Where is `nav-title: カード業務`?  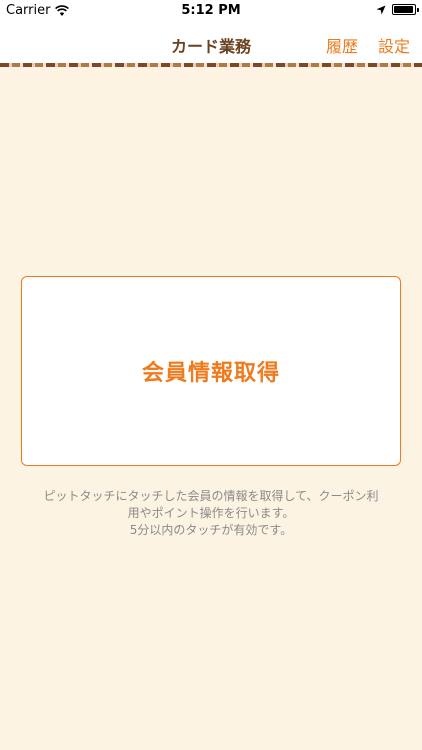 nav-title: カード業務 is located at coordinates (210, 46).